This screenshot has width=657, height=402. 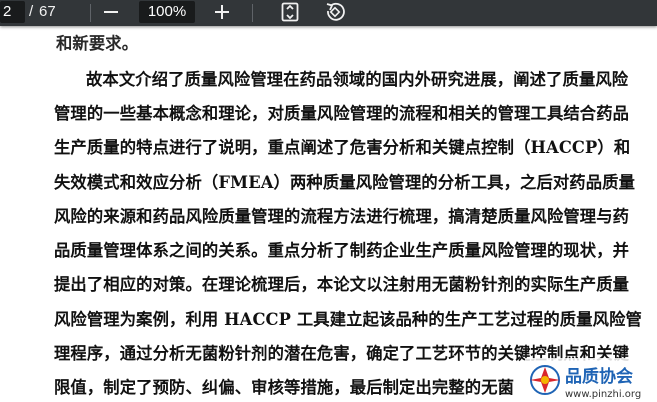 I want to click on plus-icon, so click(x=222, y=12).